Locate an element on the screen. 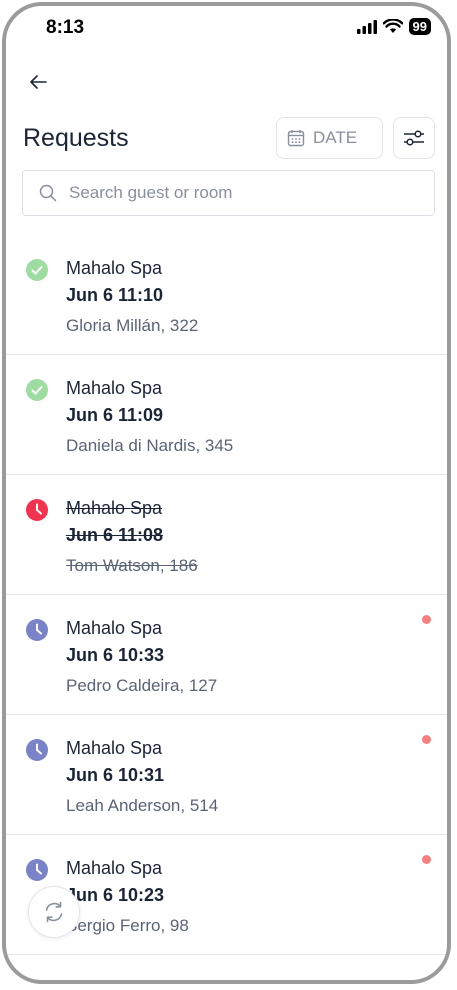  signal-icon is located at coordinates (366, 26).